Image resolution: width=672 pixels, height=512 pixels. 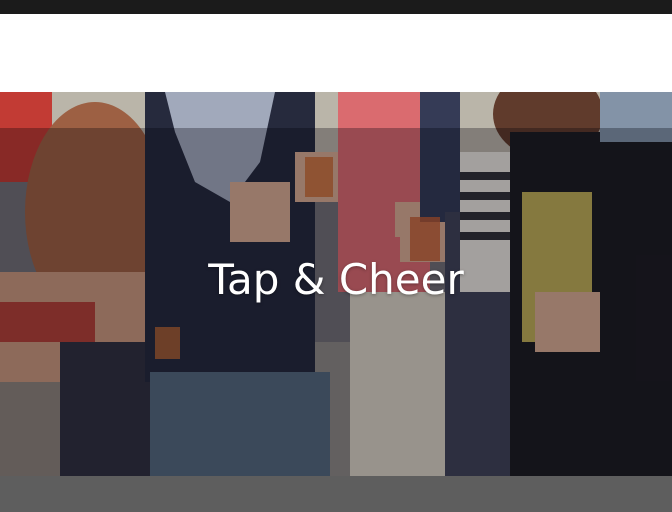 I want to click on footer-bar, so click(x=336, y=494).